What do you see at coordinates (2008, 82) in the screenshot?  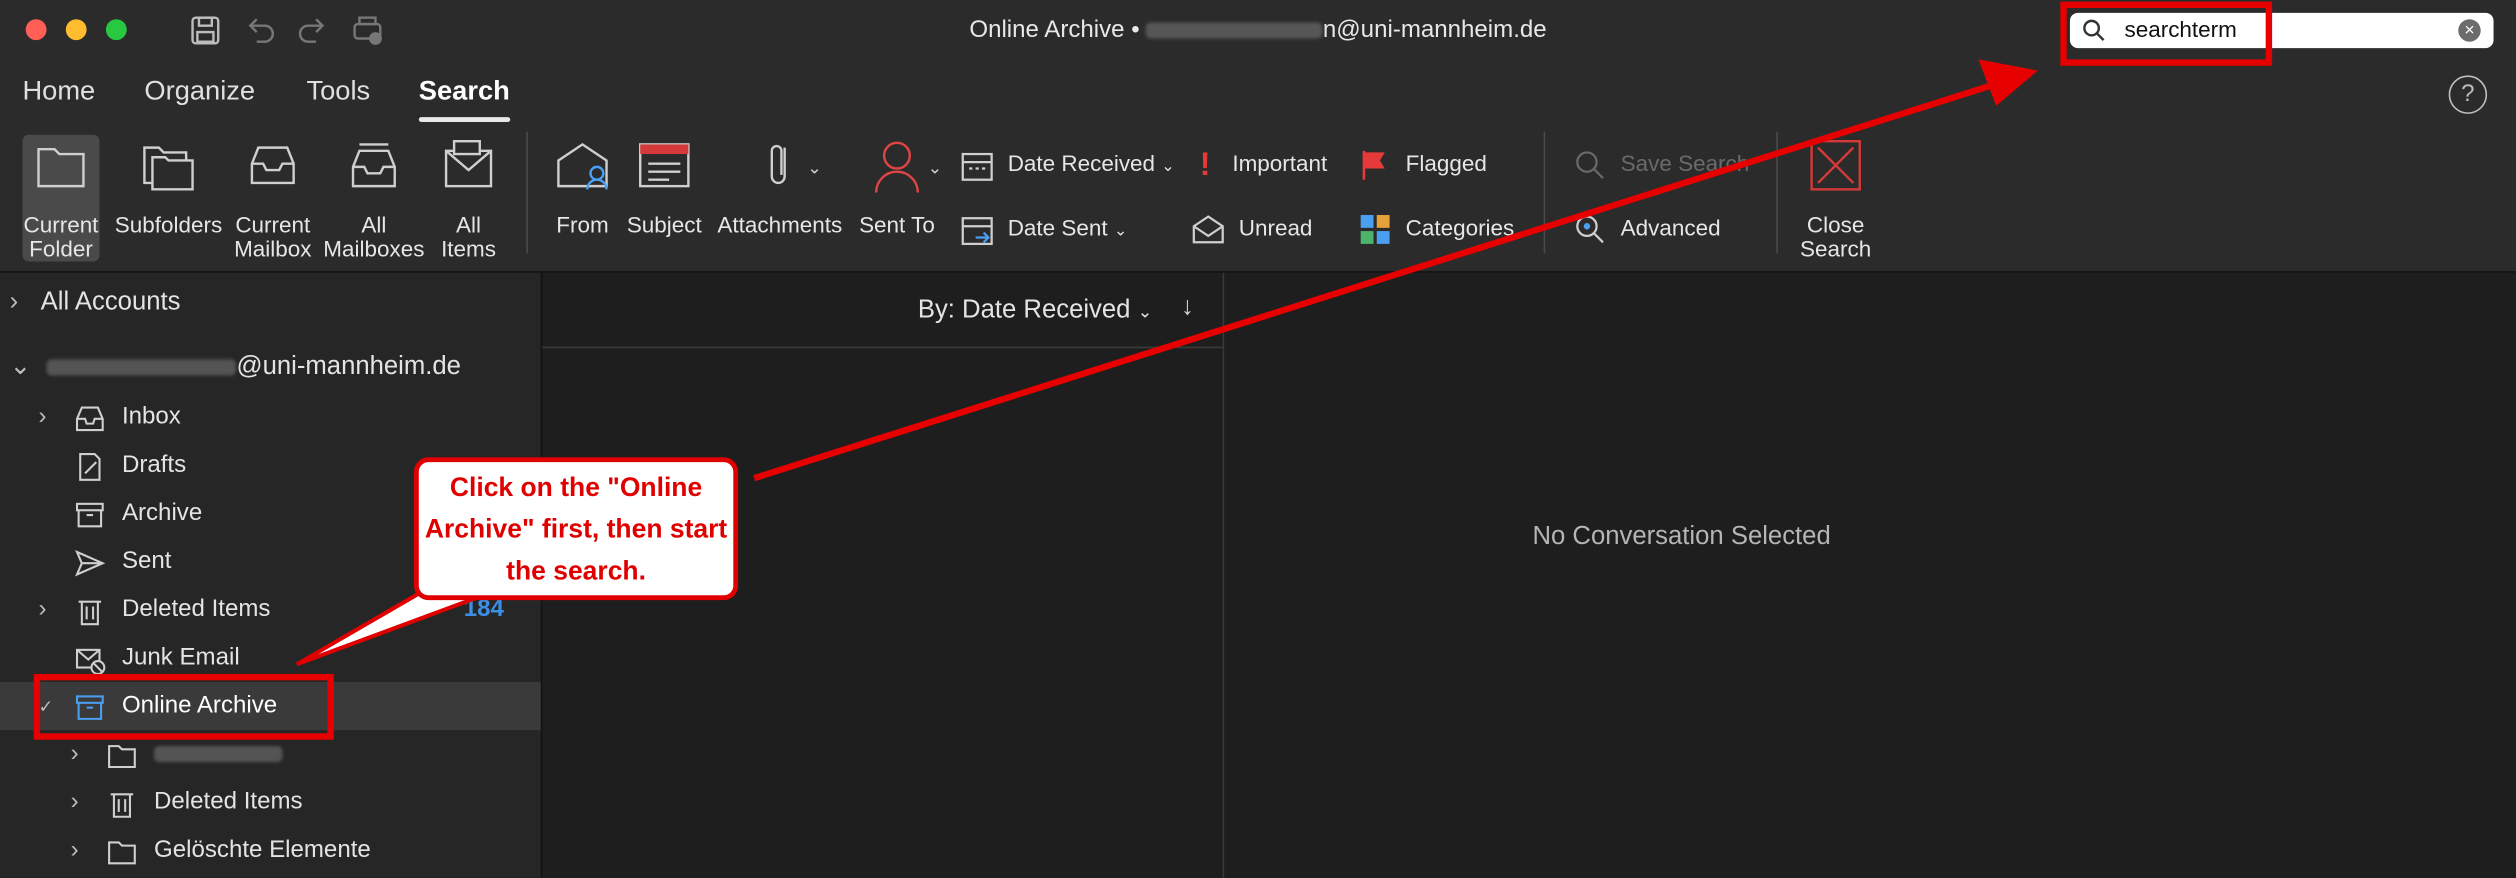 I see `annotation-arrow-head` at bounding box center [2008, 82].